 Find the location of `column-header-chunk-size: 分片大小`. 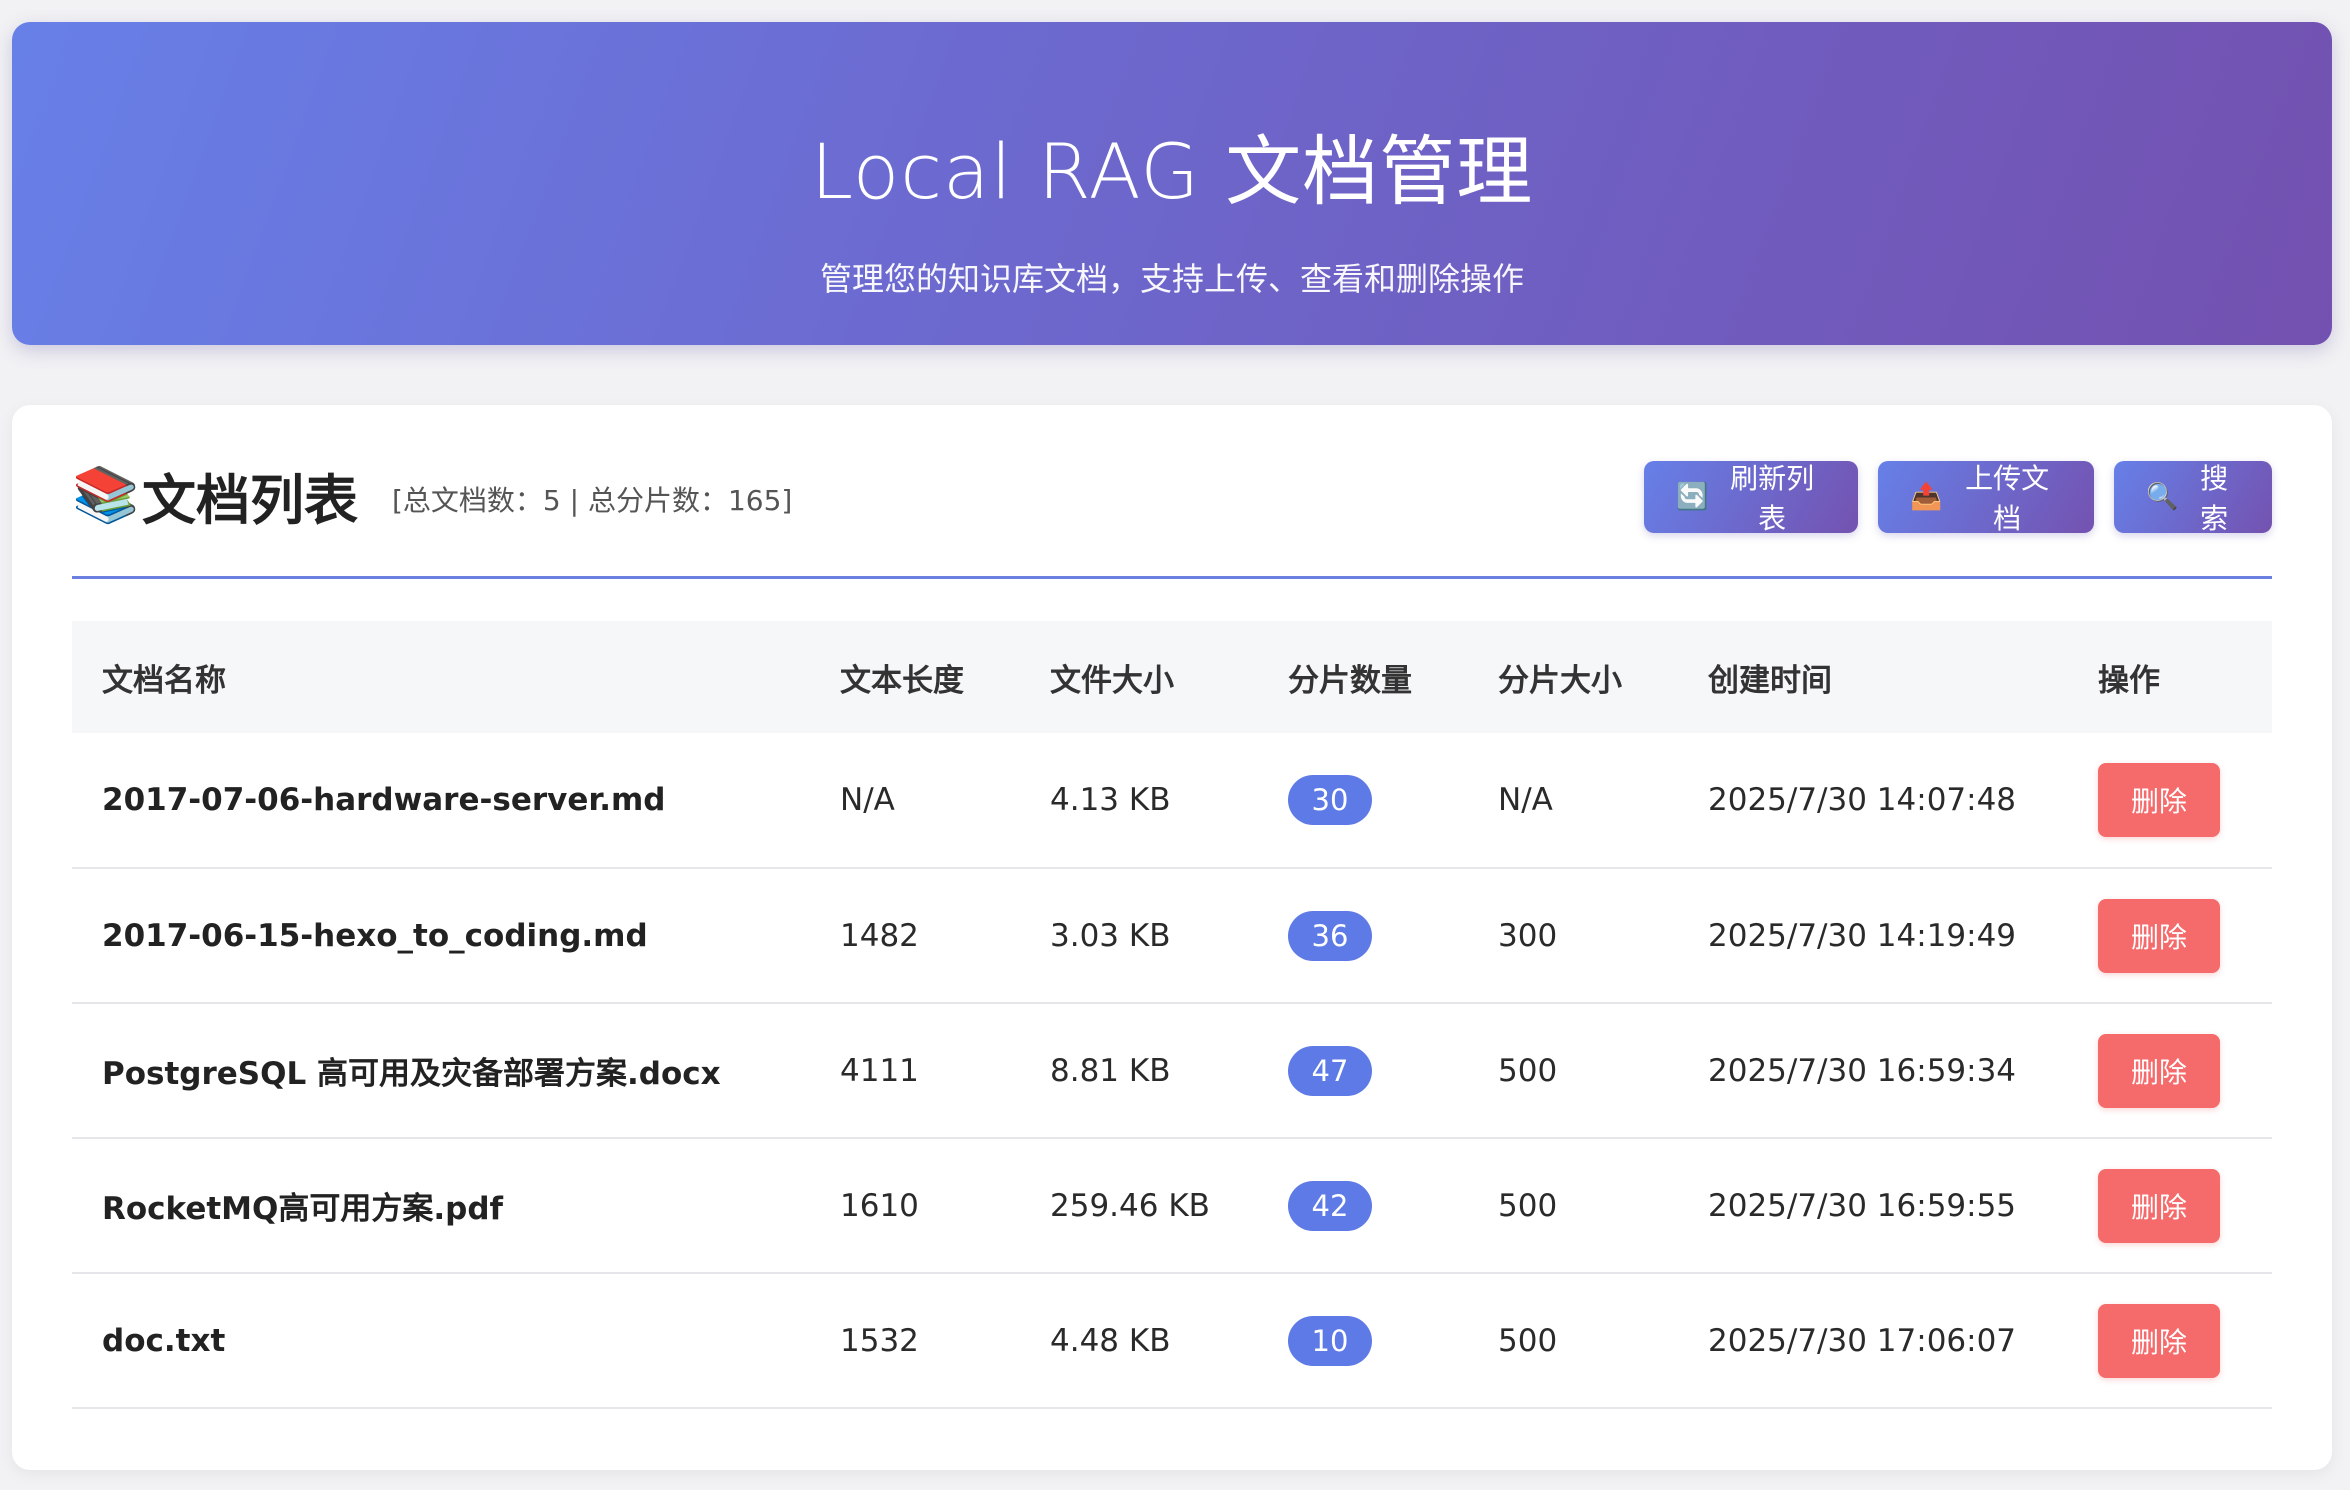

column-header-chunk-size: 分片大小 is located at coordinates (1560, 680).